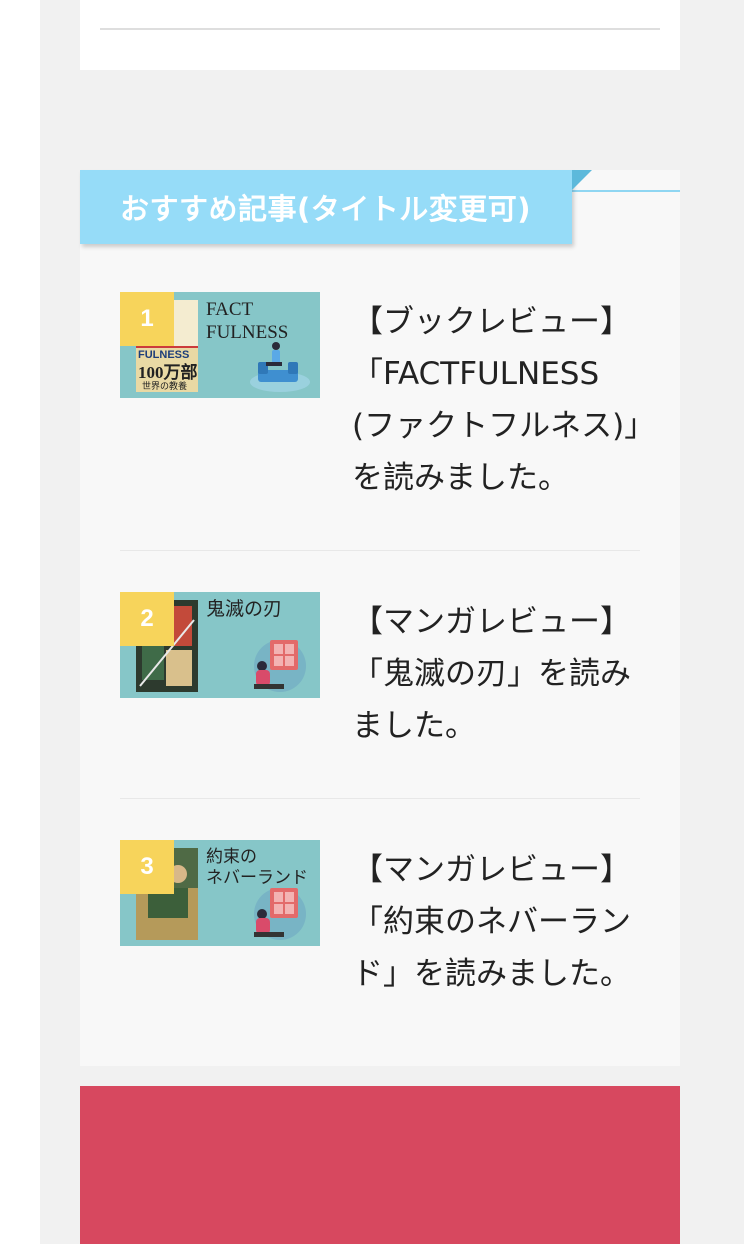  Describe the element at coordinates (220, 893) in the screenshot. I see `article-thumbnail: 約束の ネバーランド 3` at that location.